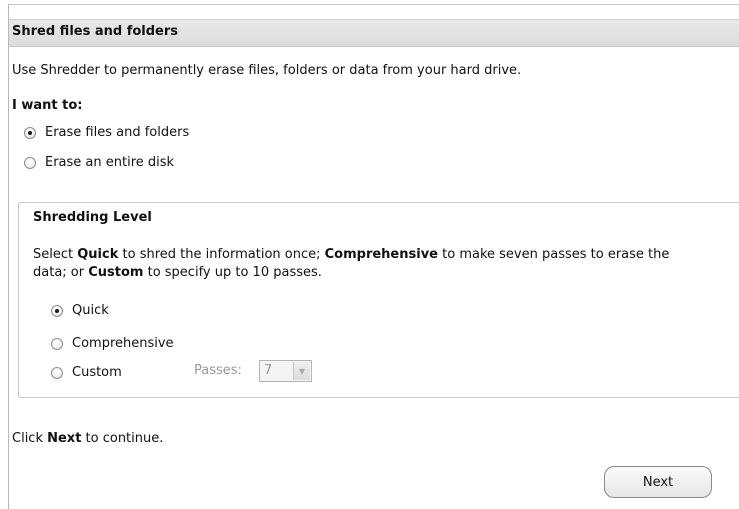 Image resolution: width=739 pixels, height=509 pixels. Describe the element at coordinates (55, 254) in the screenshot. I see `text-fragment: Select` at that location.